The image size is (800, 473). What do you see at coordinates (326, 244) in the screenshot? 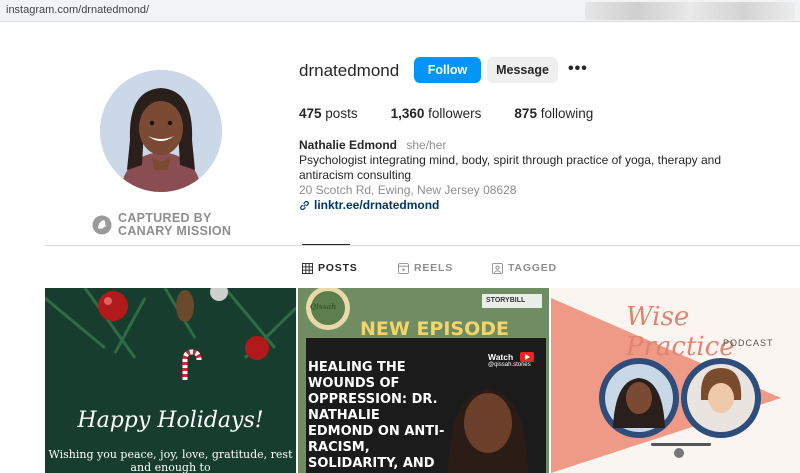
I see `active-tab-indicator` at bounding box center [326, 244].